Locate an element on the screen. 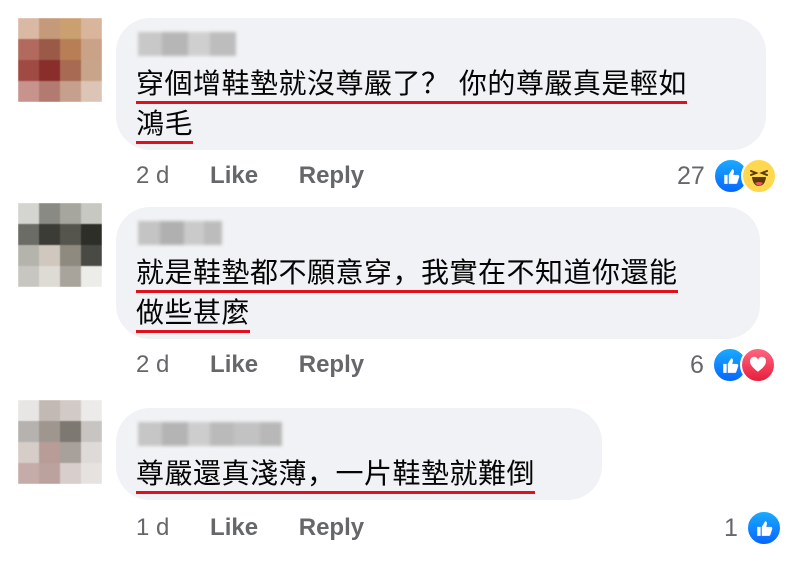 The width and height of the screenshot is (800, 588). like-icon is located at coordinates (763, 528).